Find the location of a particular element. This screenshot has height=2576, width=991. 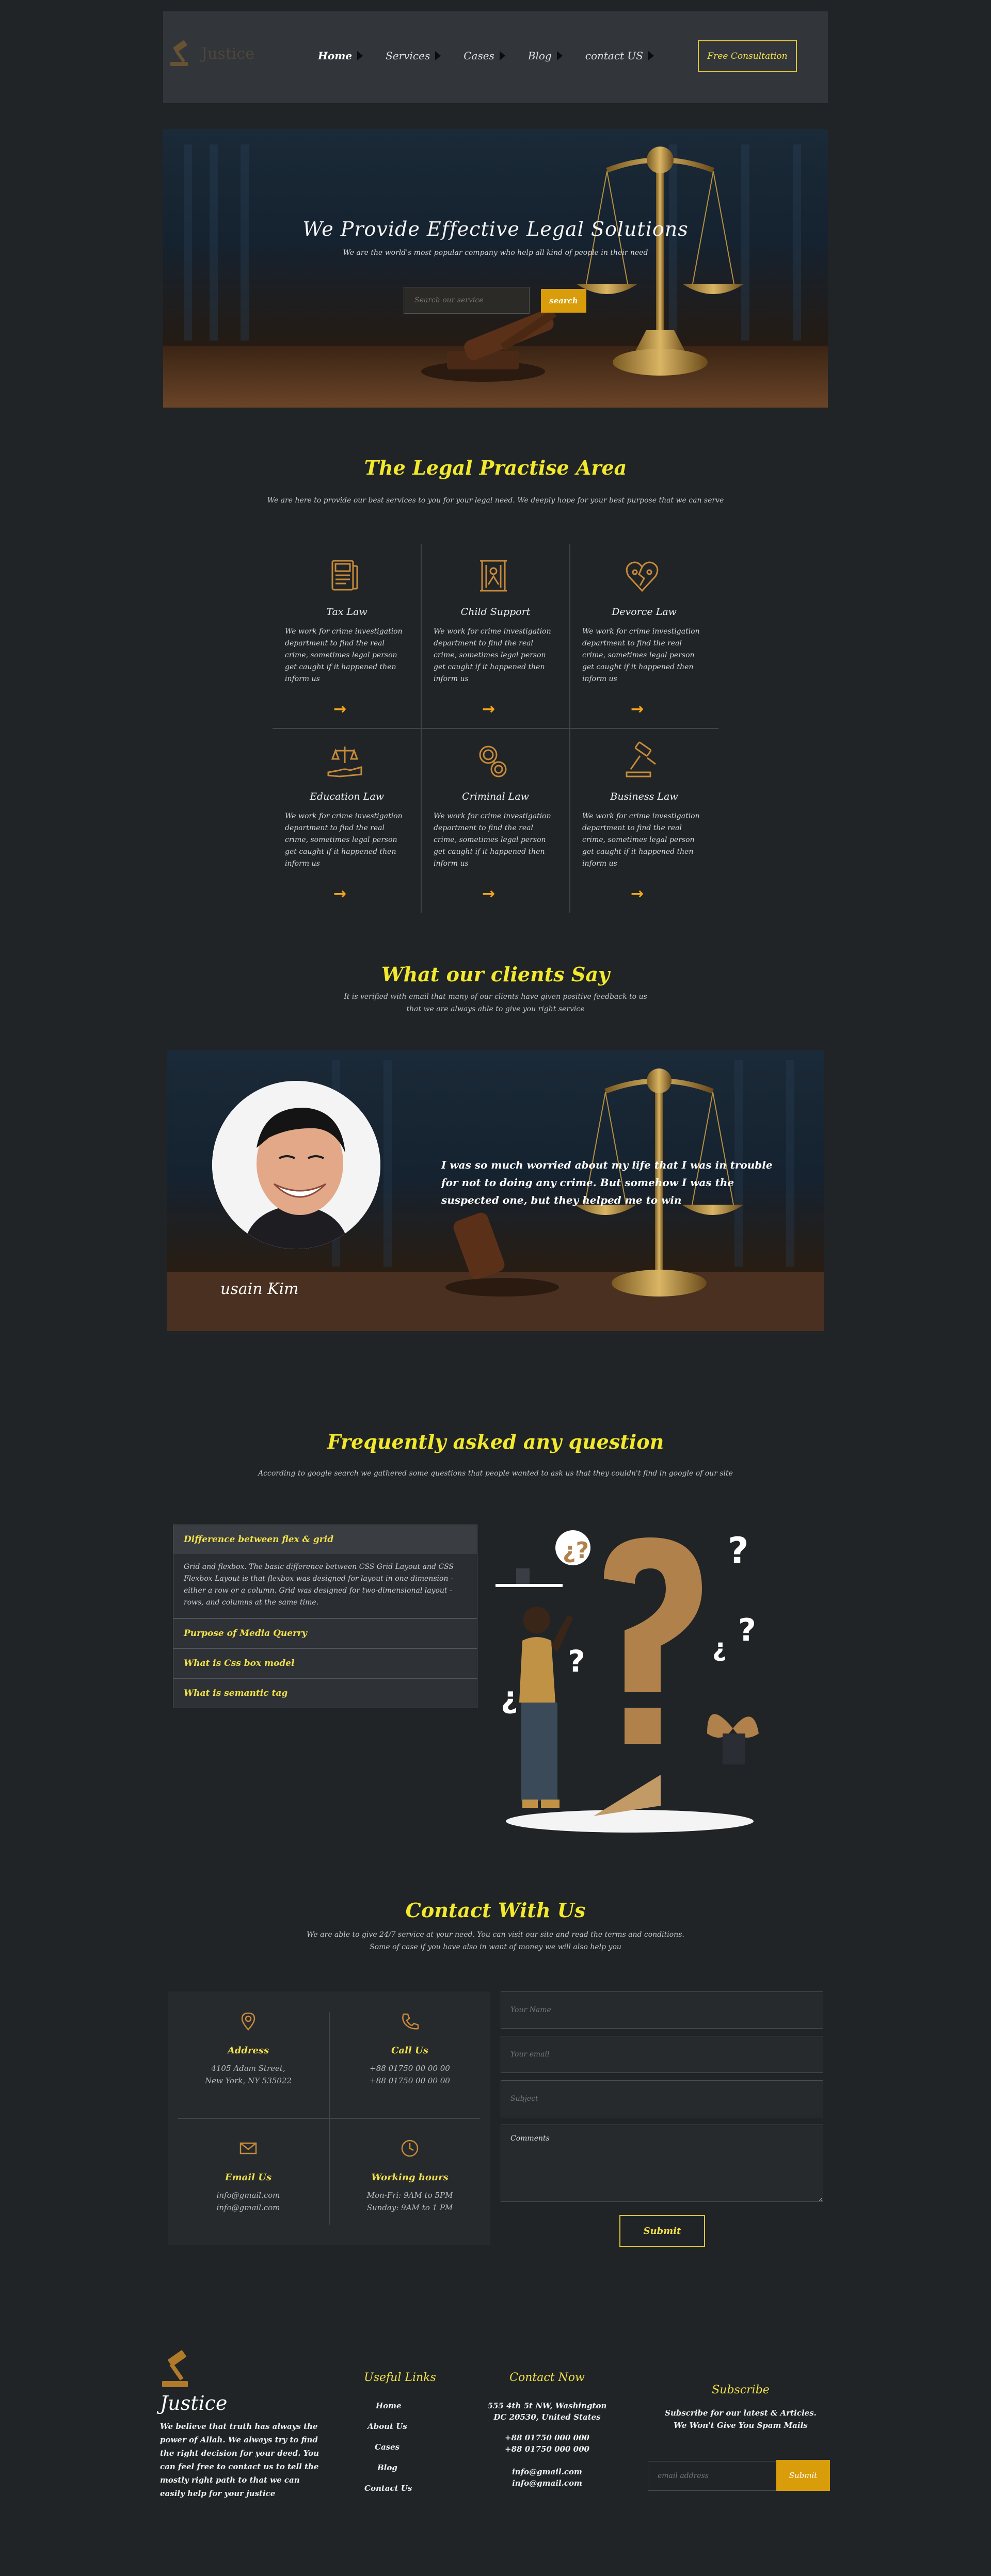

faq-question: What is semantic tag is located at coordinates (325, 1693).